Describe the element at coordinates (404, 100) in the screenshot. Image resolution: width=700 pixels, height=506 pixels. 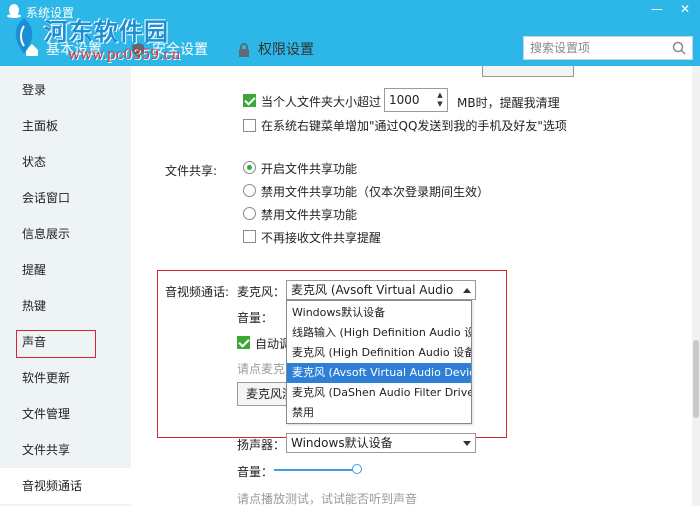
I see `size-limit-value: 1000` at that location.